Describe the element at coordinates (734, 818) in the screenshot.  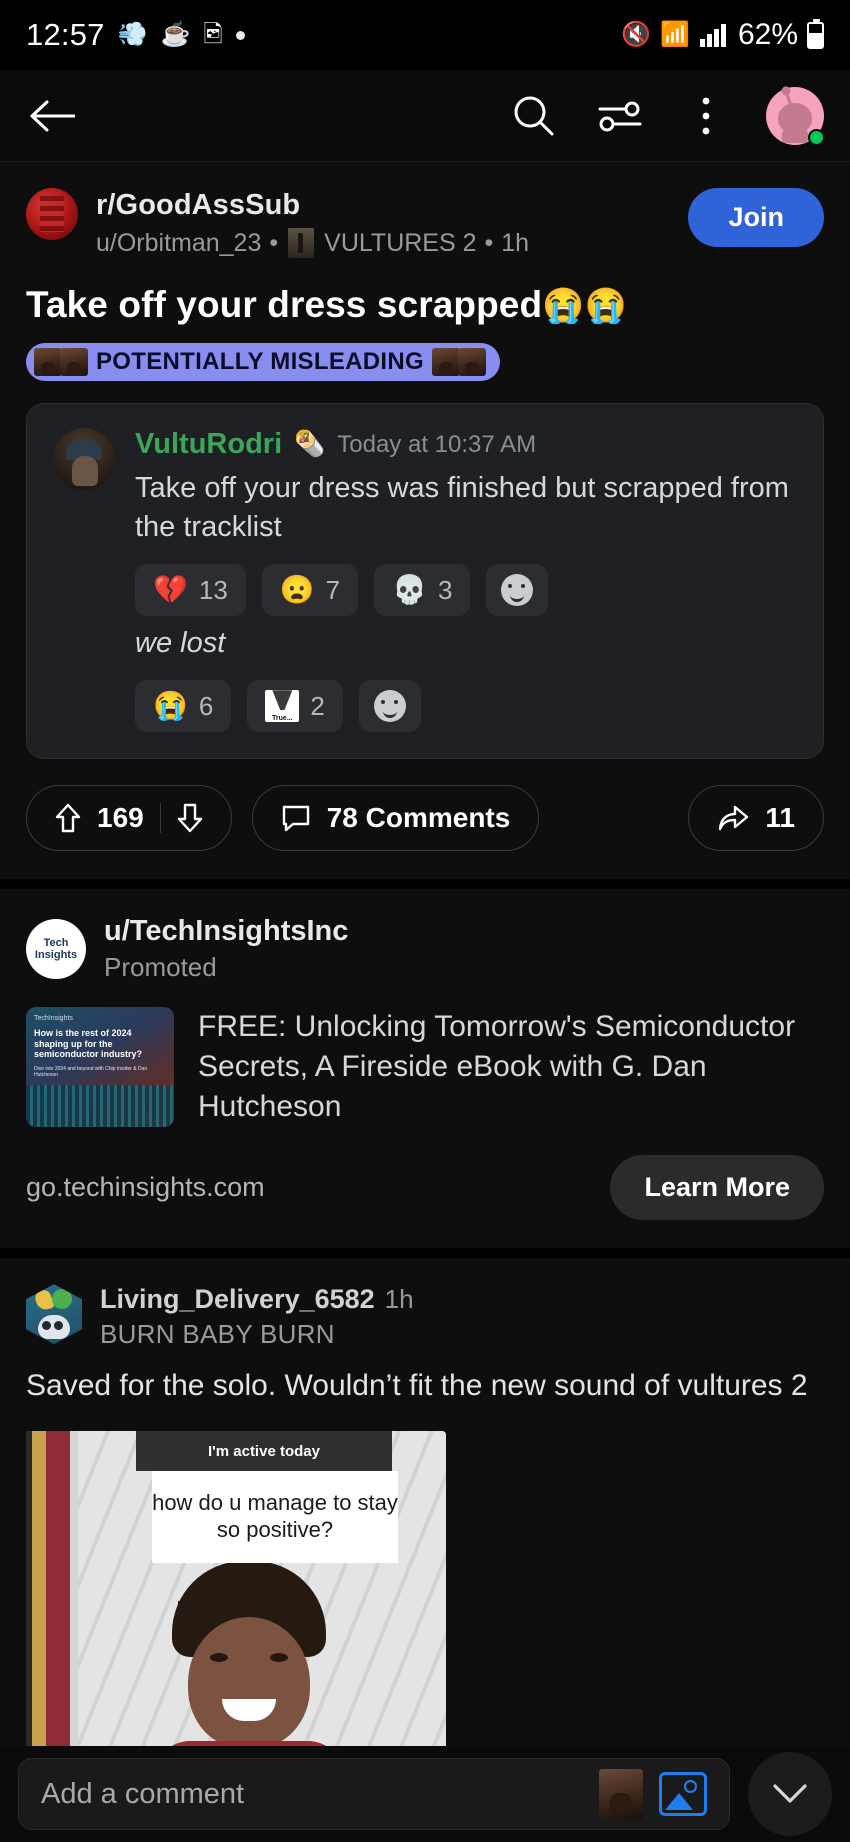
I see `share-arrow-icon` at that location.